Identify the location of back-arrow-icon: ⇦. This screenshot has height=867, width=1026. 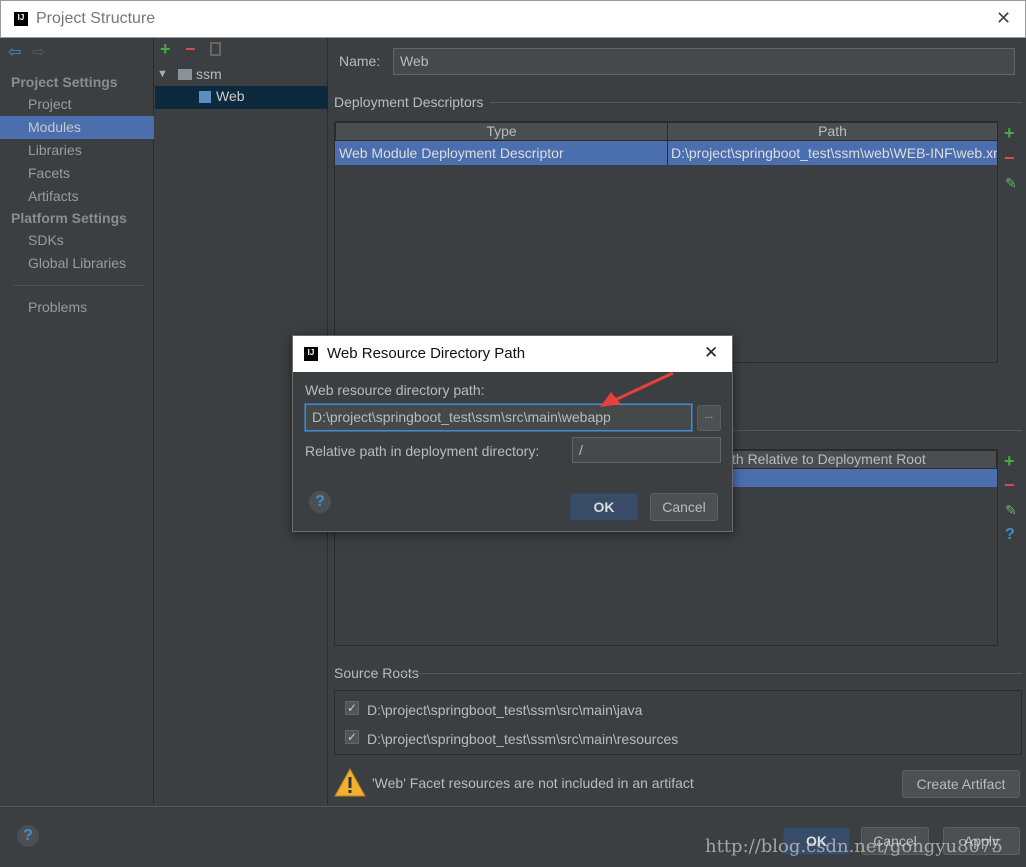
(14, 52).